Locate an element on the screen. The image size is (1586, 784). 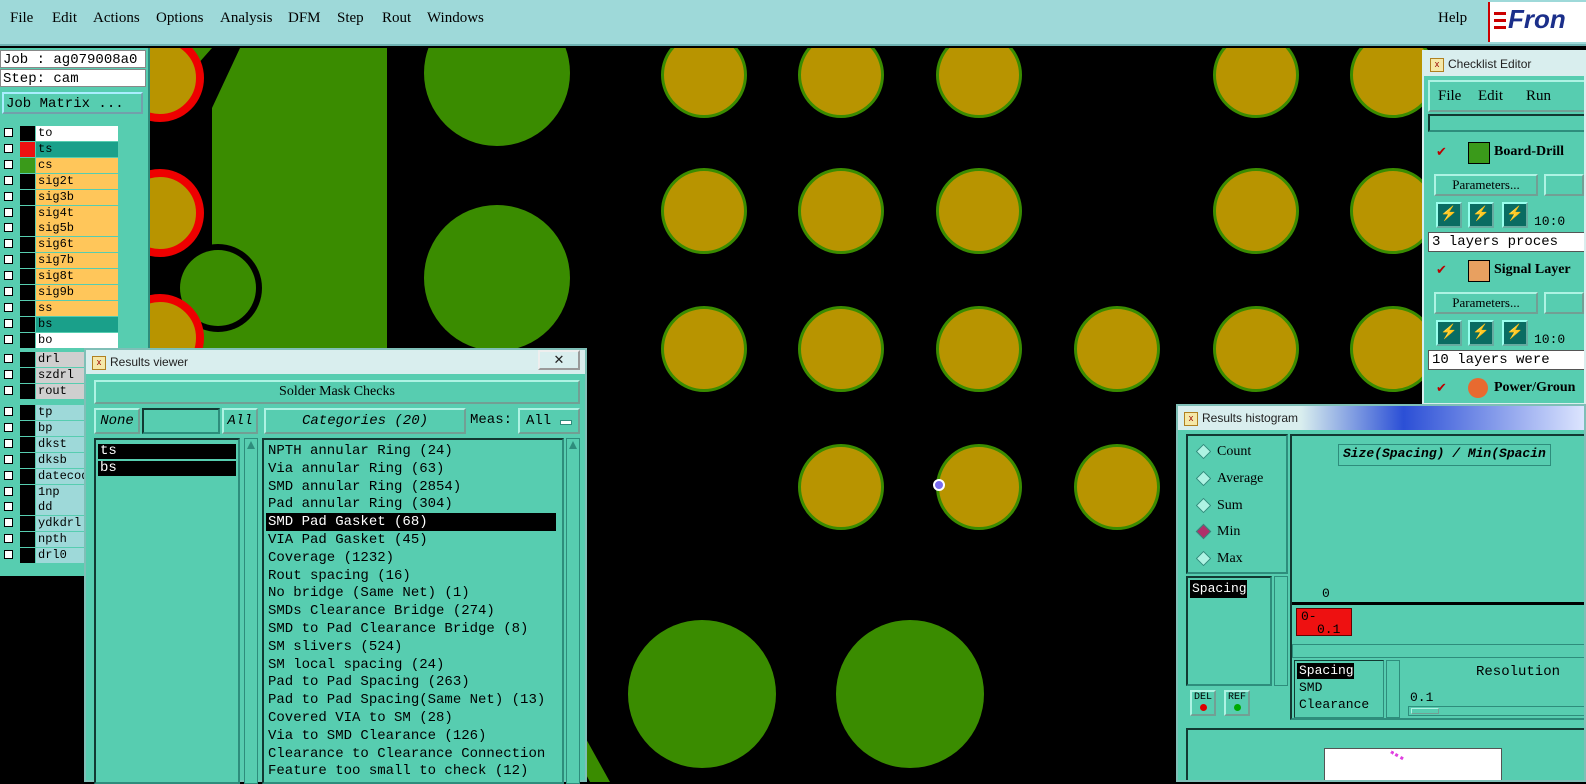
layer-row-sig2t: sig2t is located at coordinates (60, 181).